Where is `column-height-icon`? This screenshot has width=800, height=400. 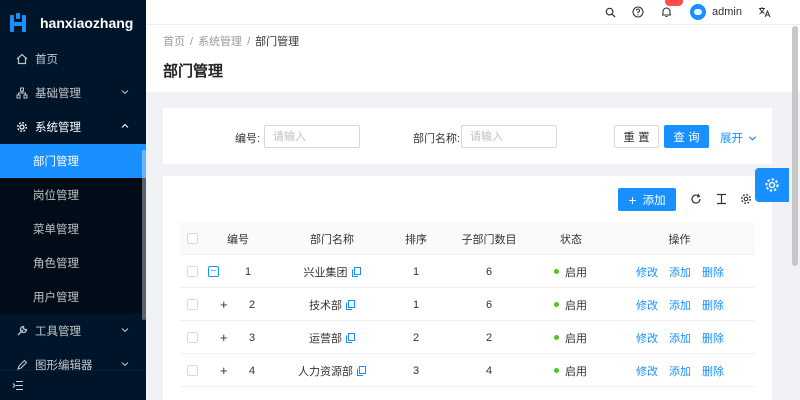
column-height-icon is located at coordinates (721, 199).